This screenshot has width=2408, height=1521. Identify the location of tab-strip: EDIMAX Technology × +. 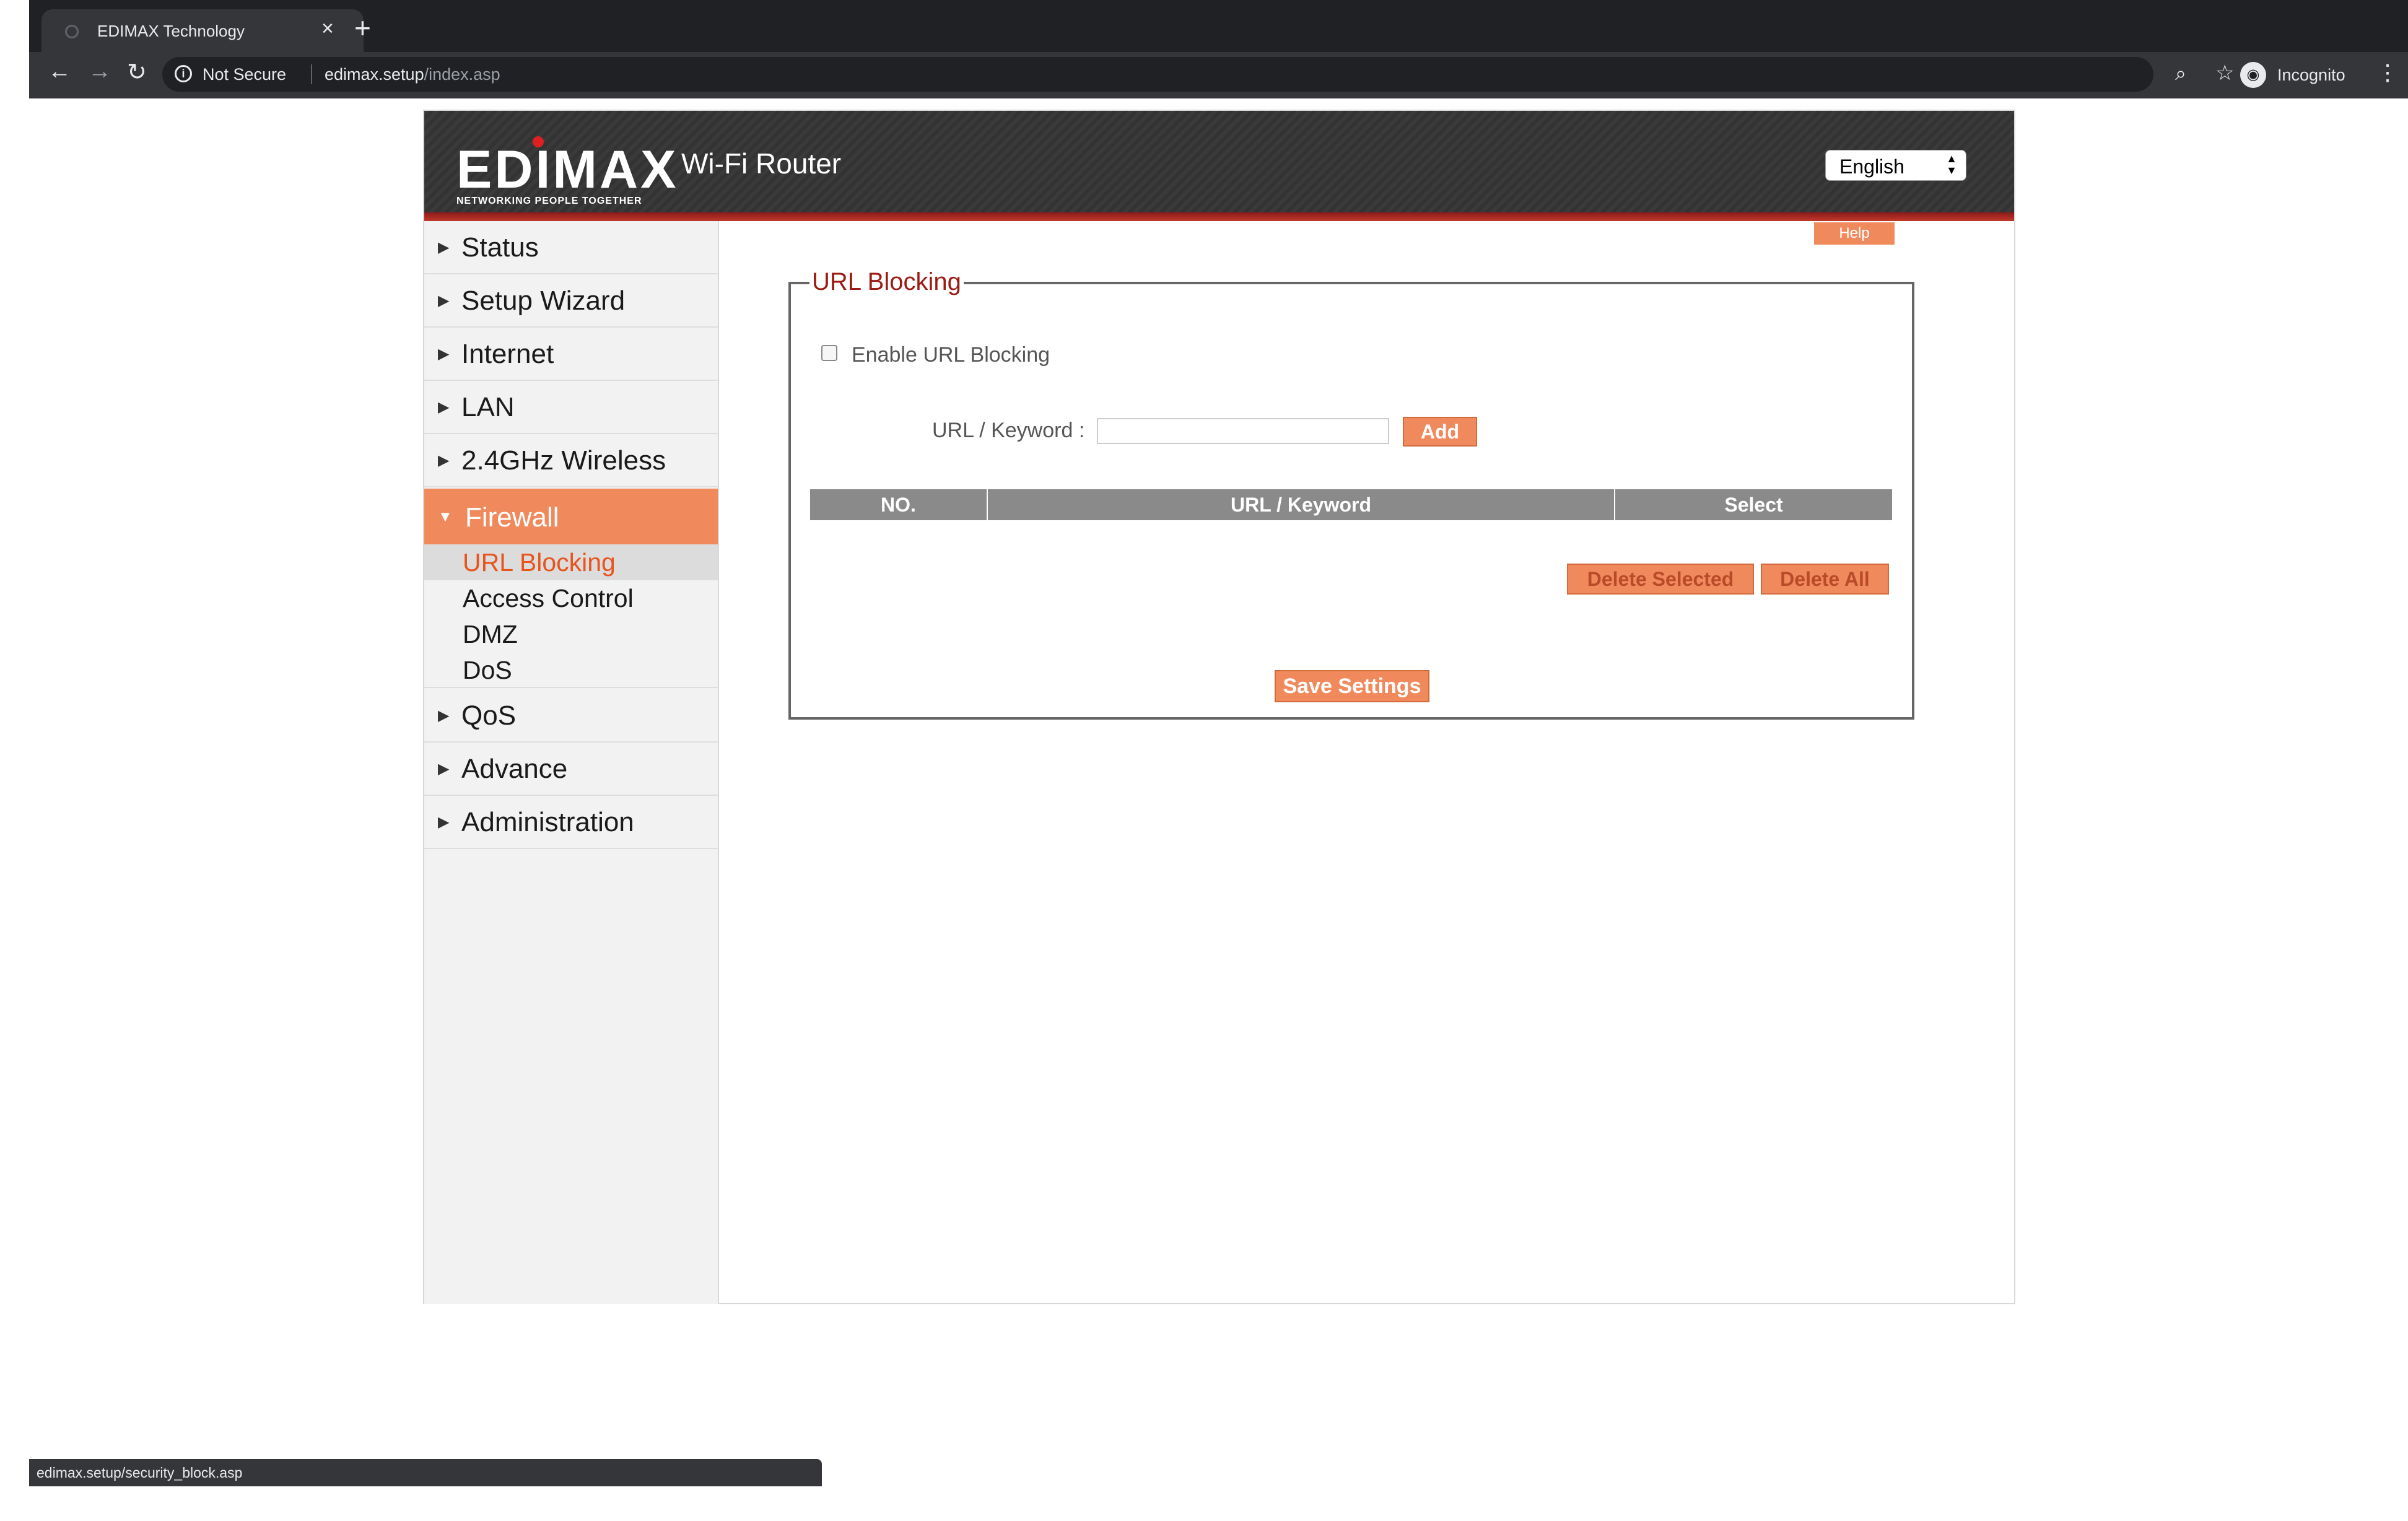
(1218, 26).